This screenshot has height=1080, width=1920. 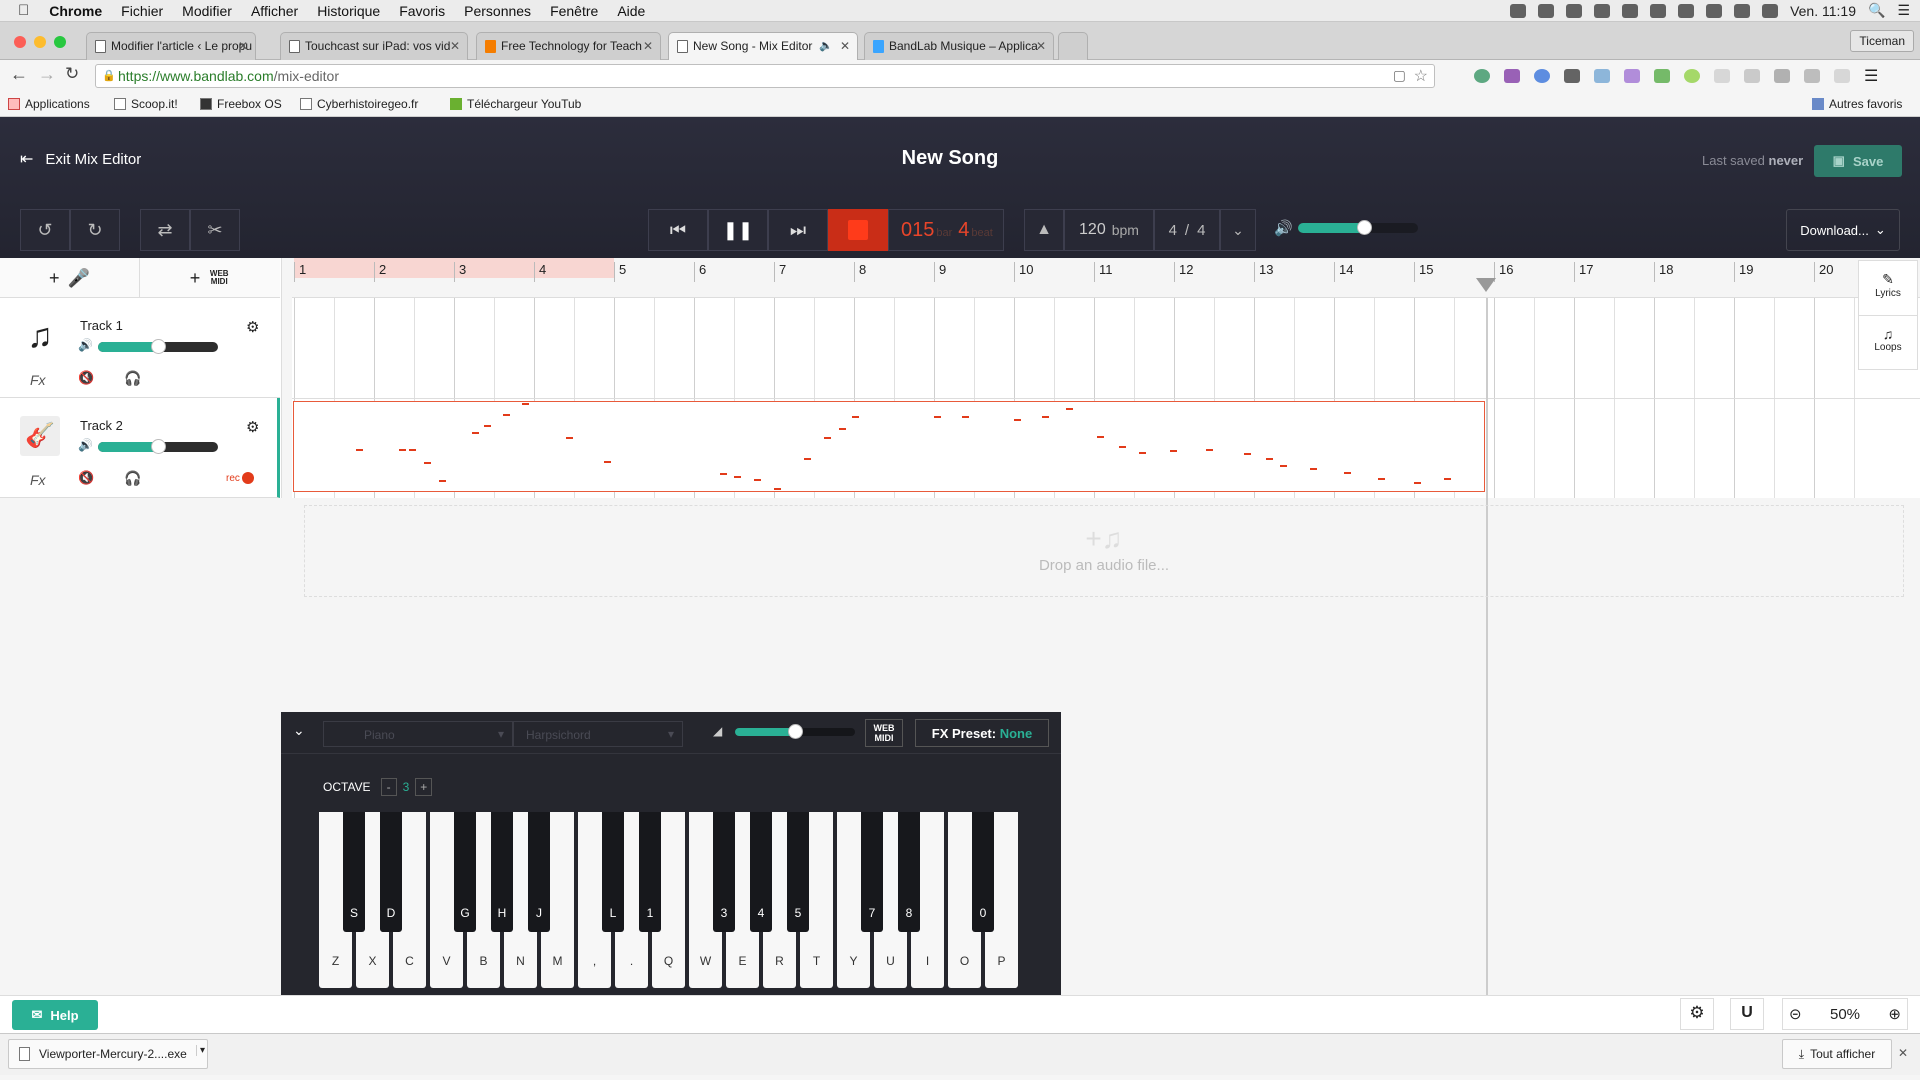 I want to click on download-item: Viewporter-Mercury-2....exe ▾, so click(x=108, y=1054).